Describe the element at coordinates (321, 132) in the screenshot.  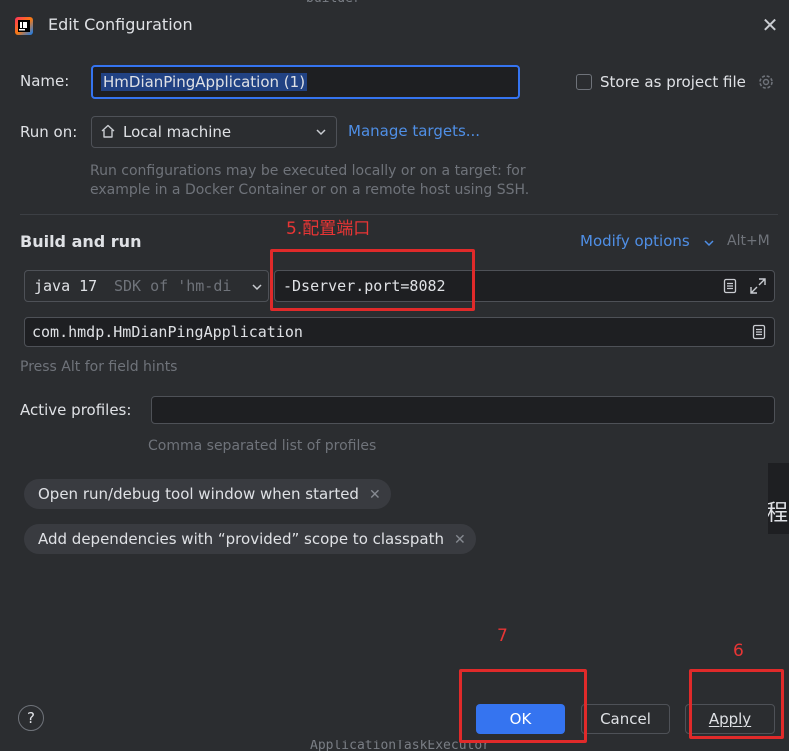
I see `chevron-down-icon` at that location.